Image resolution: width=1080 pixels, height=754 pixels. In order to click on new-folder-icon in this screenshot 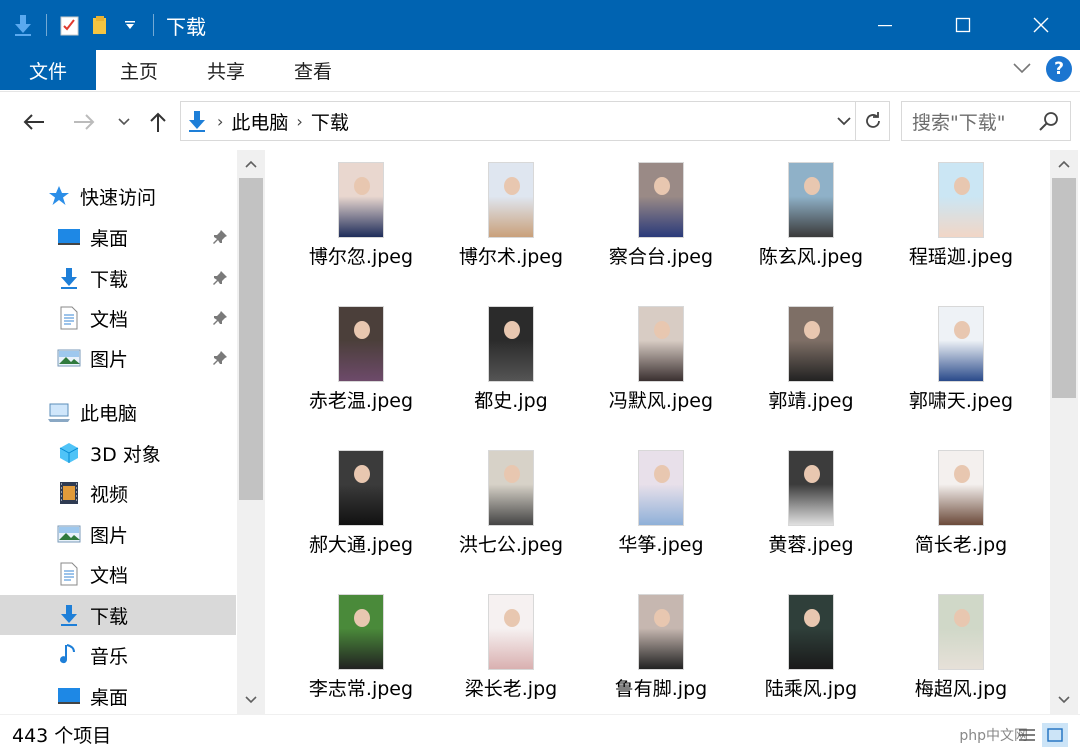, I will do `click(100, 25)`.